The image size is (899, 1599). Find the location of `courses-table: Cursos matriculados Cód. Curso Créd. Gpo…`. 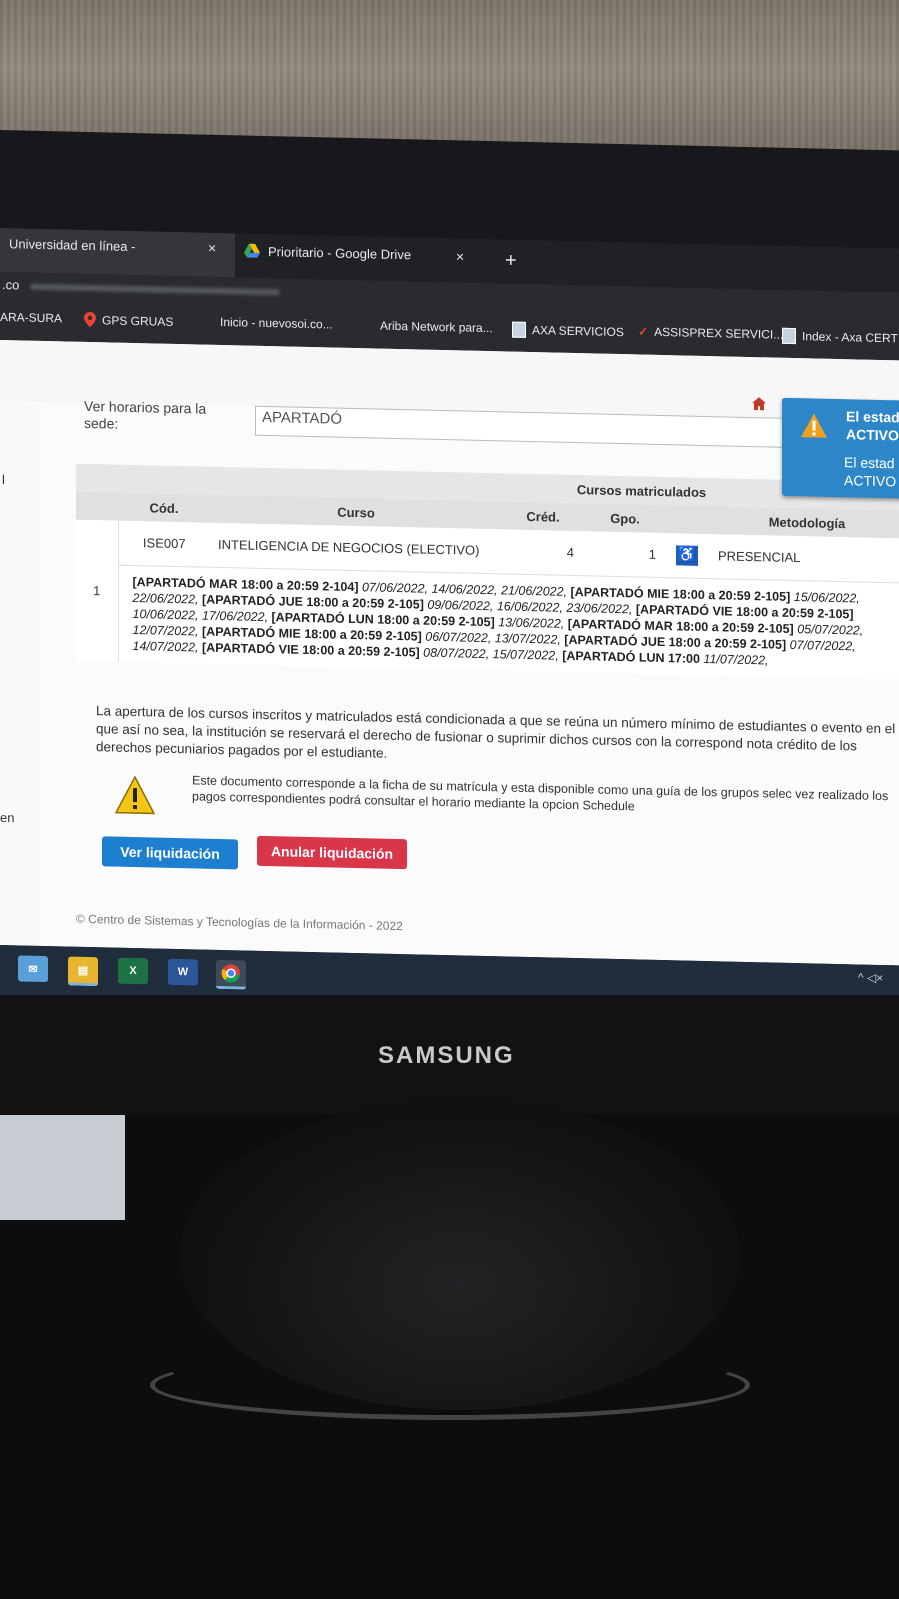

courses-table: Cursos matriculados Cód. Curso Créd. Gpo… is located at coordinates (487, 571).